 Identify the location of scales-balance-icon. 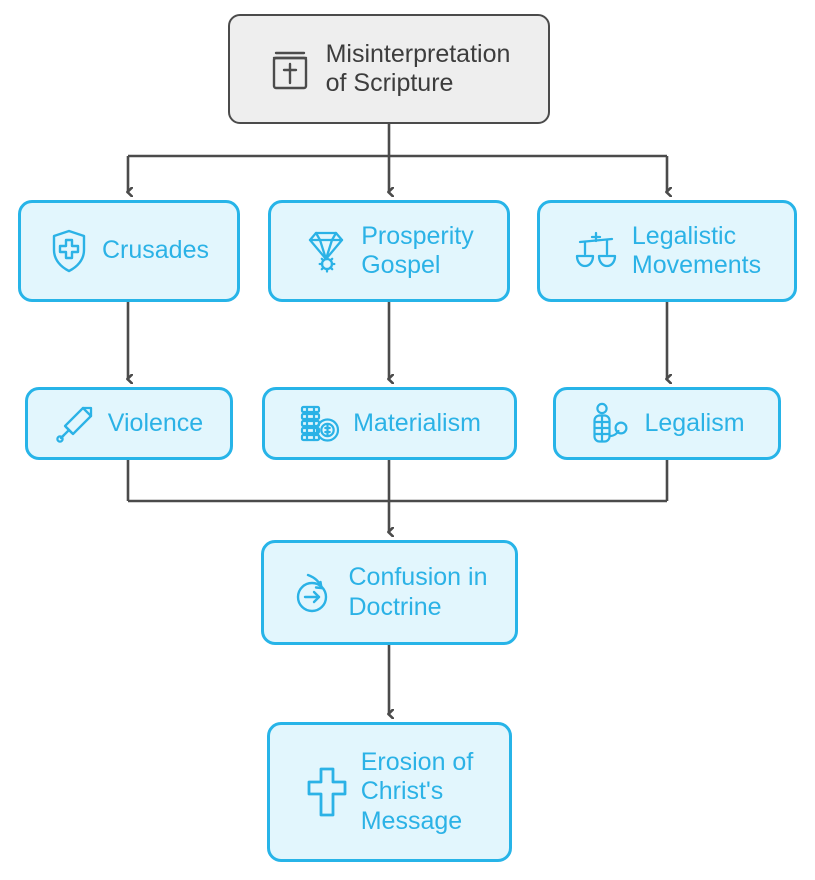
(596, 251).